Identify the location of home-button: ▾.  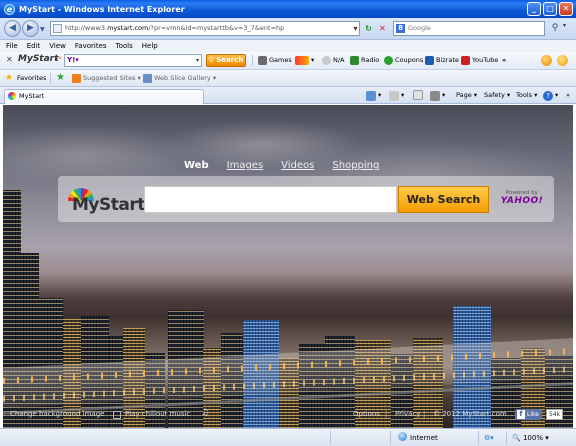
(373, 95).